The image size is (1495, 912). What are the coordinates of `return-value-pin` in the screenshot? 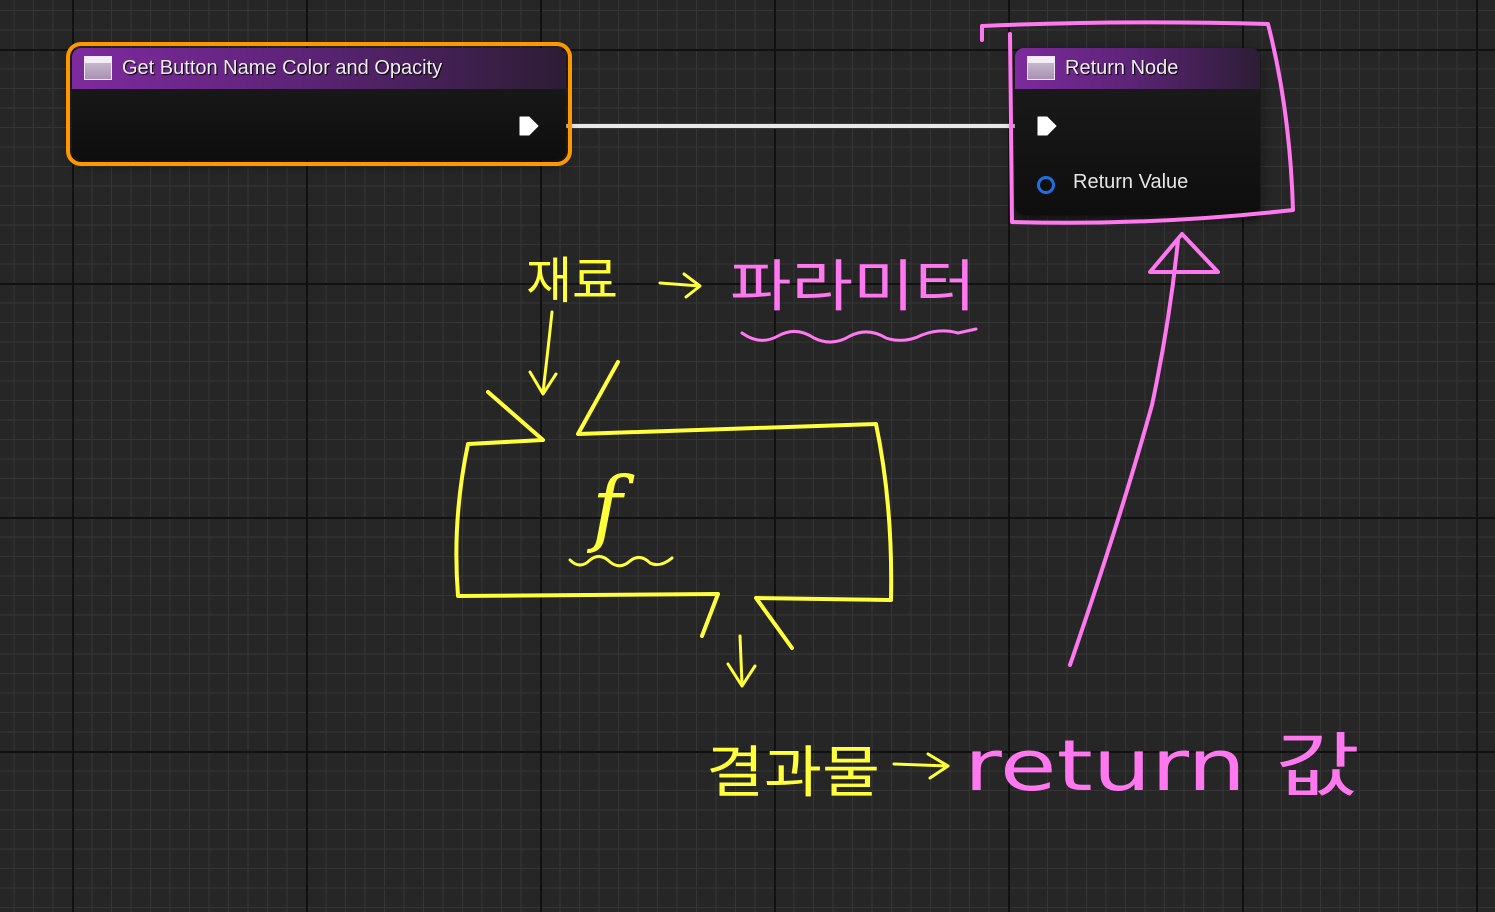 It's located at (1046, 185).